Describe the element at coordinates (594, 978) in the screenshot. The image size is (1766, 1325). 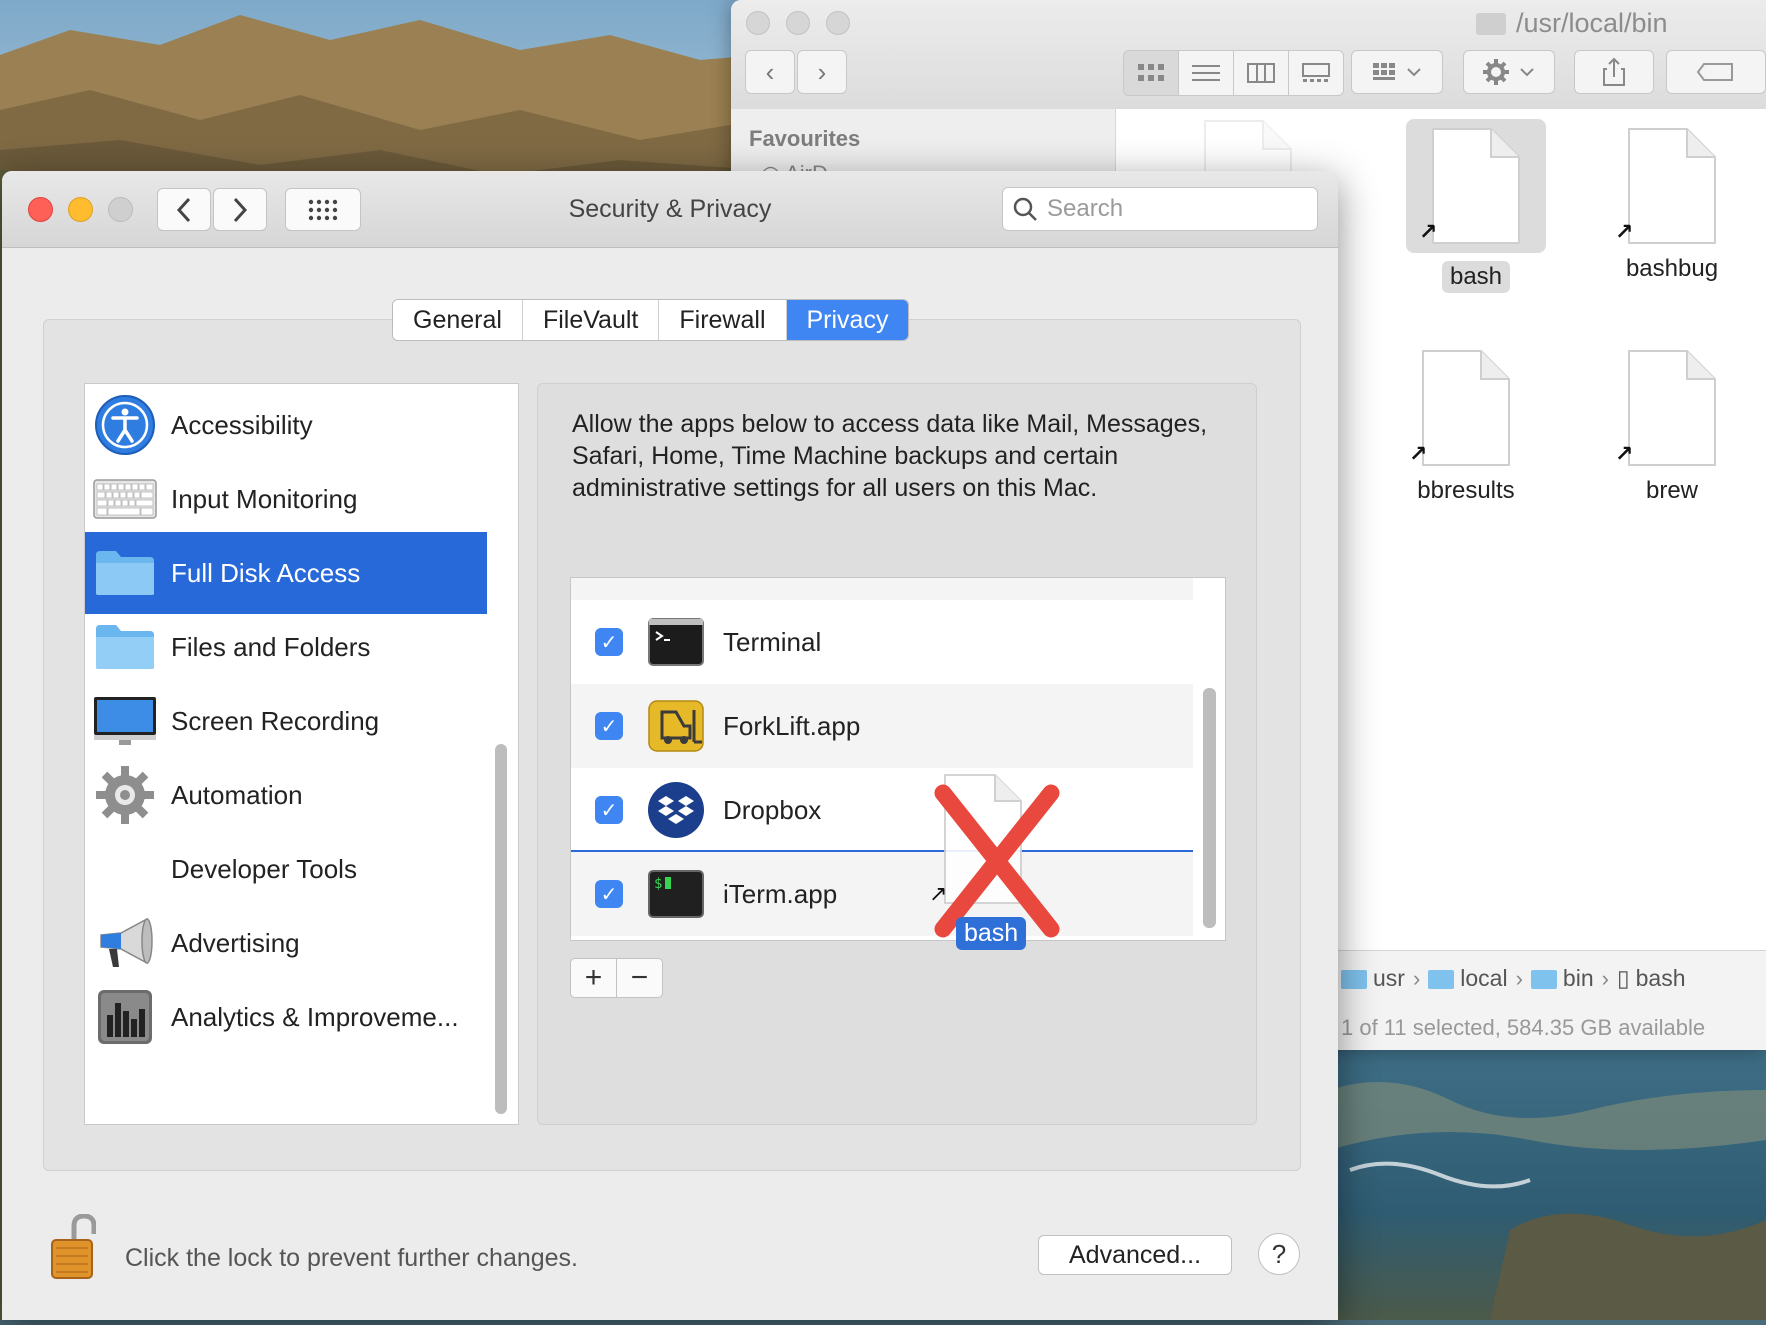
I see `add-app-button: +` at that location.